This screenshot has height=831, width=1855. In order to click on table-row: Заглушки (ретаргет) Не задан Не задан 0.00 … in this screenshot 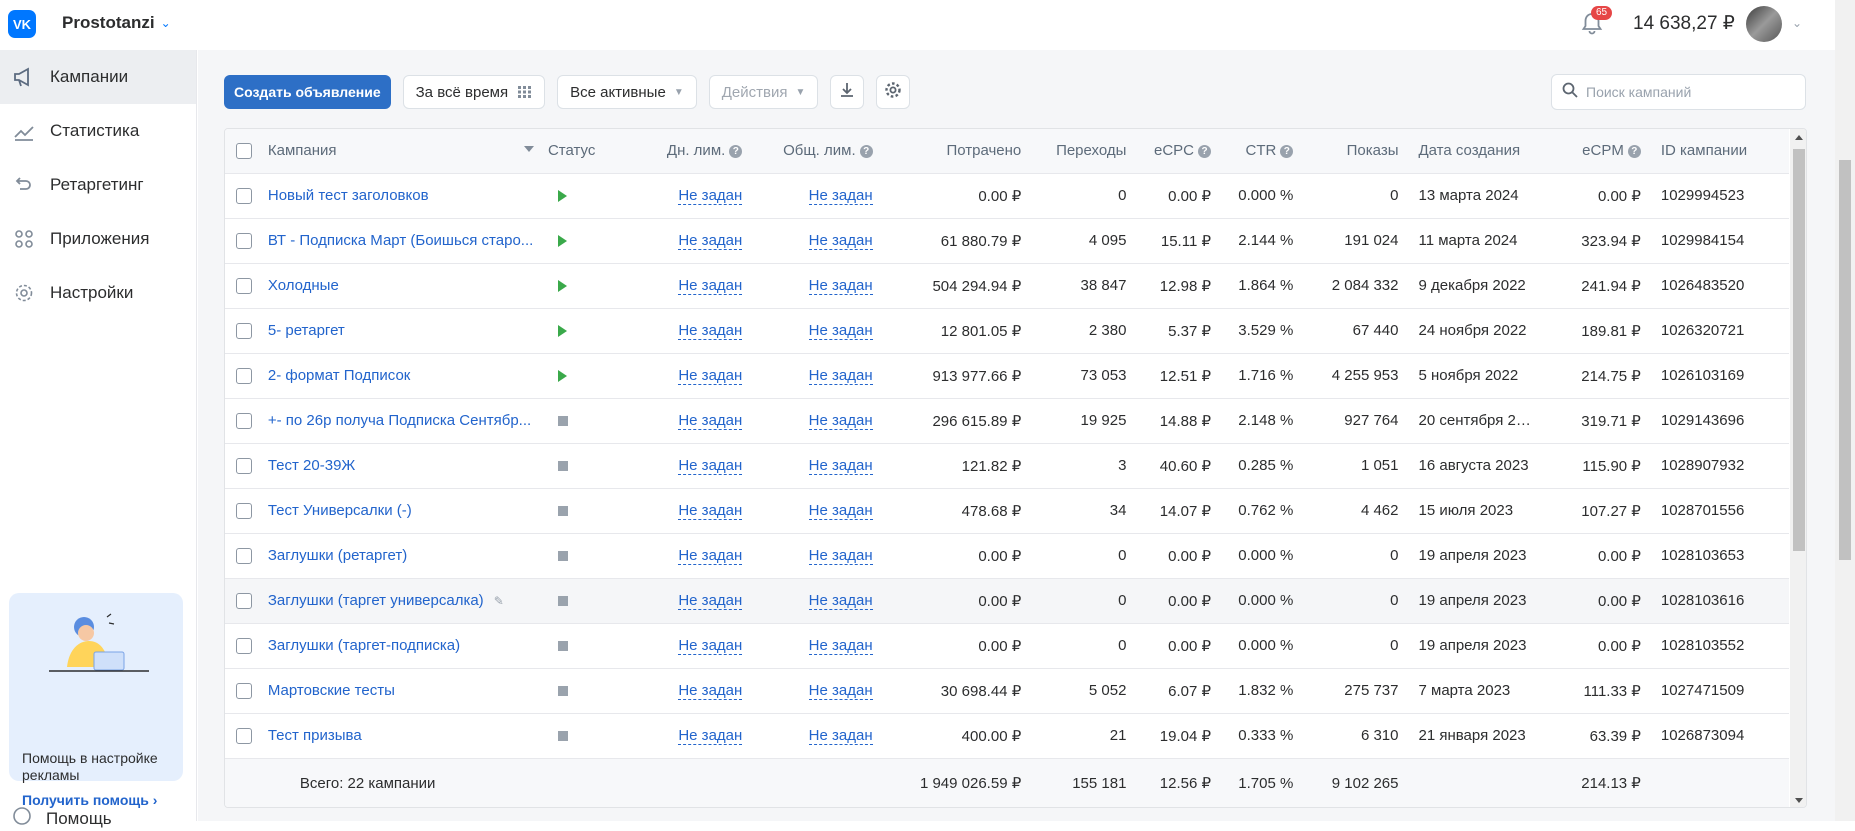, I will do `click(1007, 556)`.